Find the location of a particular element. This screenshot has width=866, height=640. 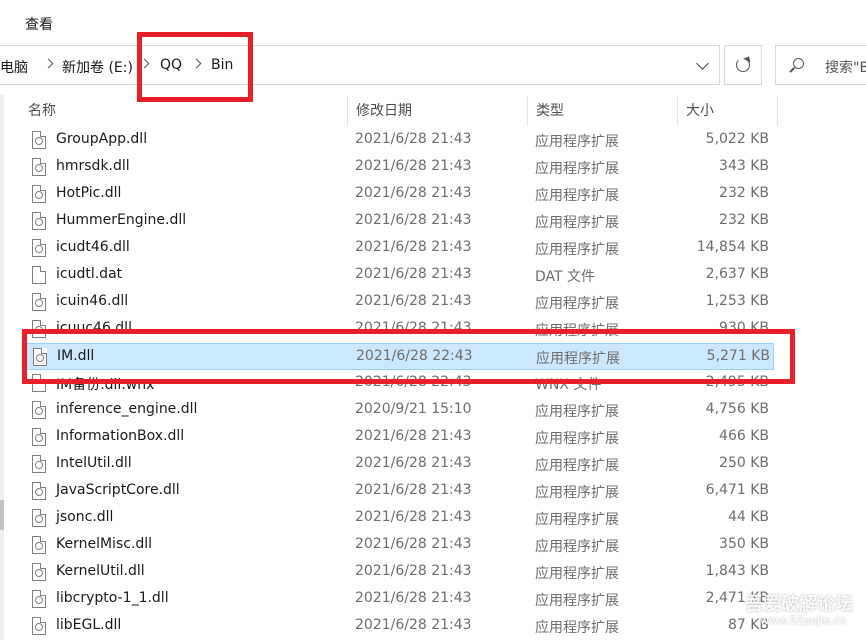

breadcrumb-this-pc: 此电脑 is located at coordinates (14, 67).